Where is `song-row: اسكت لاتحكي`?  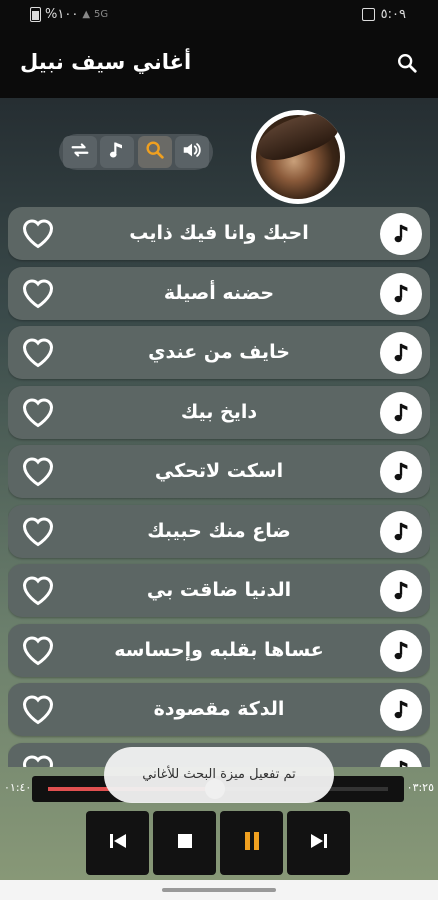 song-row: اسكت لاتحكي is located at coordinates (219, 471).